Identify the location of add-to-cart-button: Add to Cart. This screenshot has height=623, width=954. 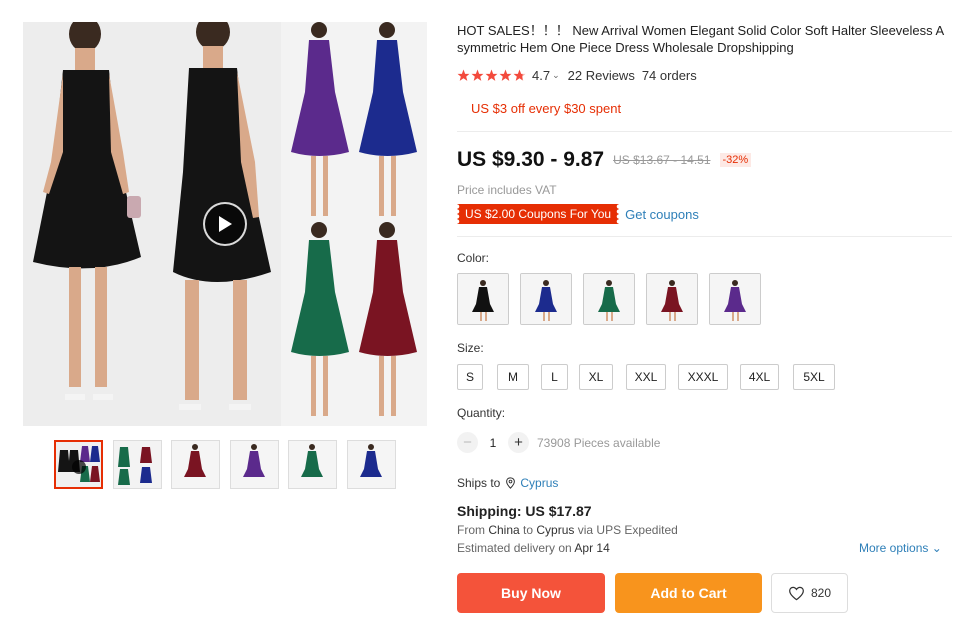
(688, 593).